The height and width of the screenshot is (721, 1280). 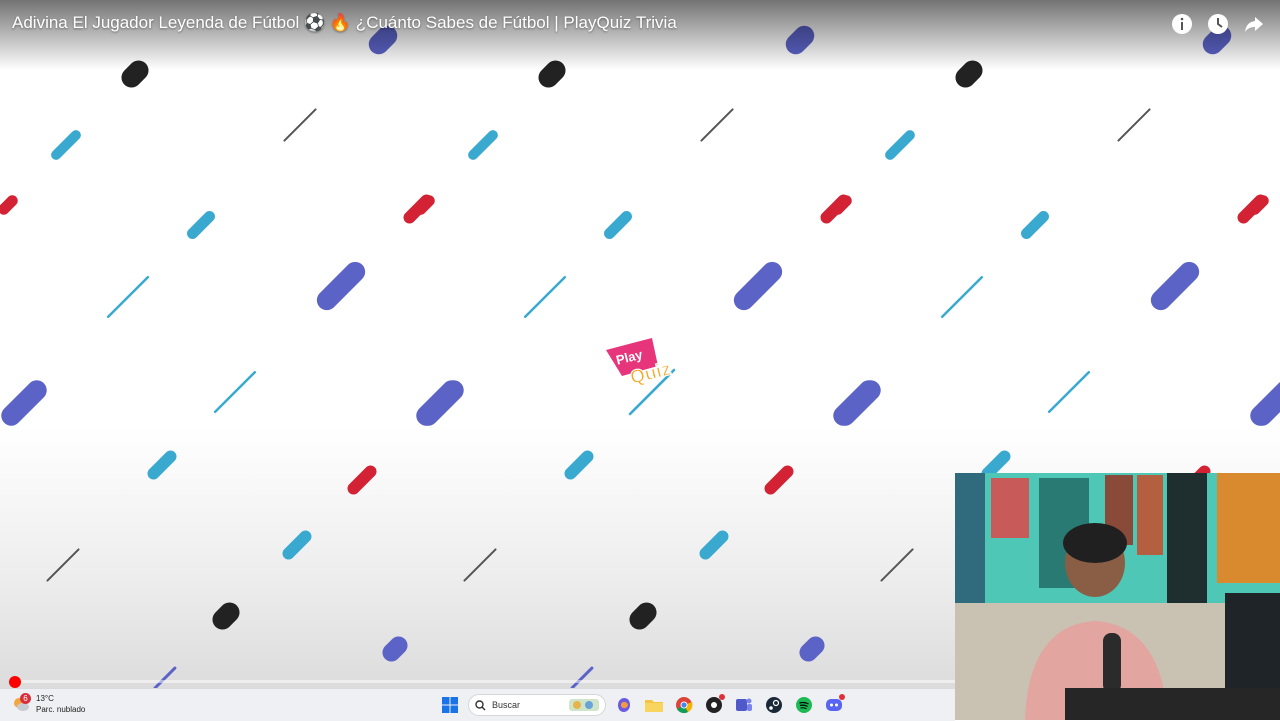 What do you see at coordinates (61, 709) in the screenshot?
I see `weather-condition: Parc. nublado` at bounding box center [61, 709].